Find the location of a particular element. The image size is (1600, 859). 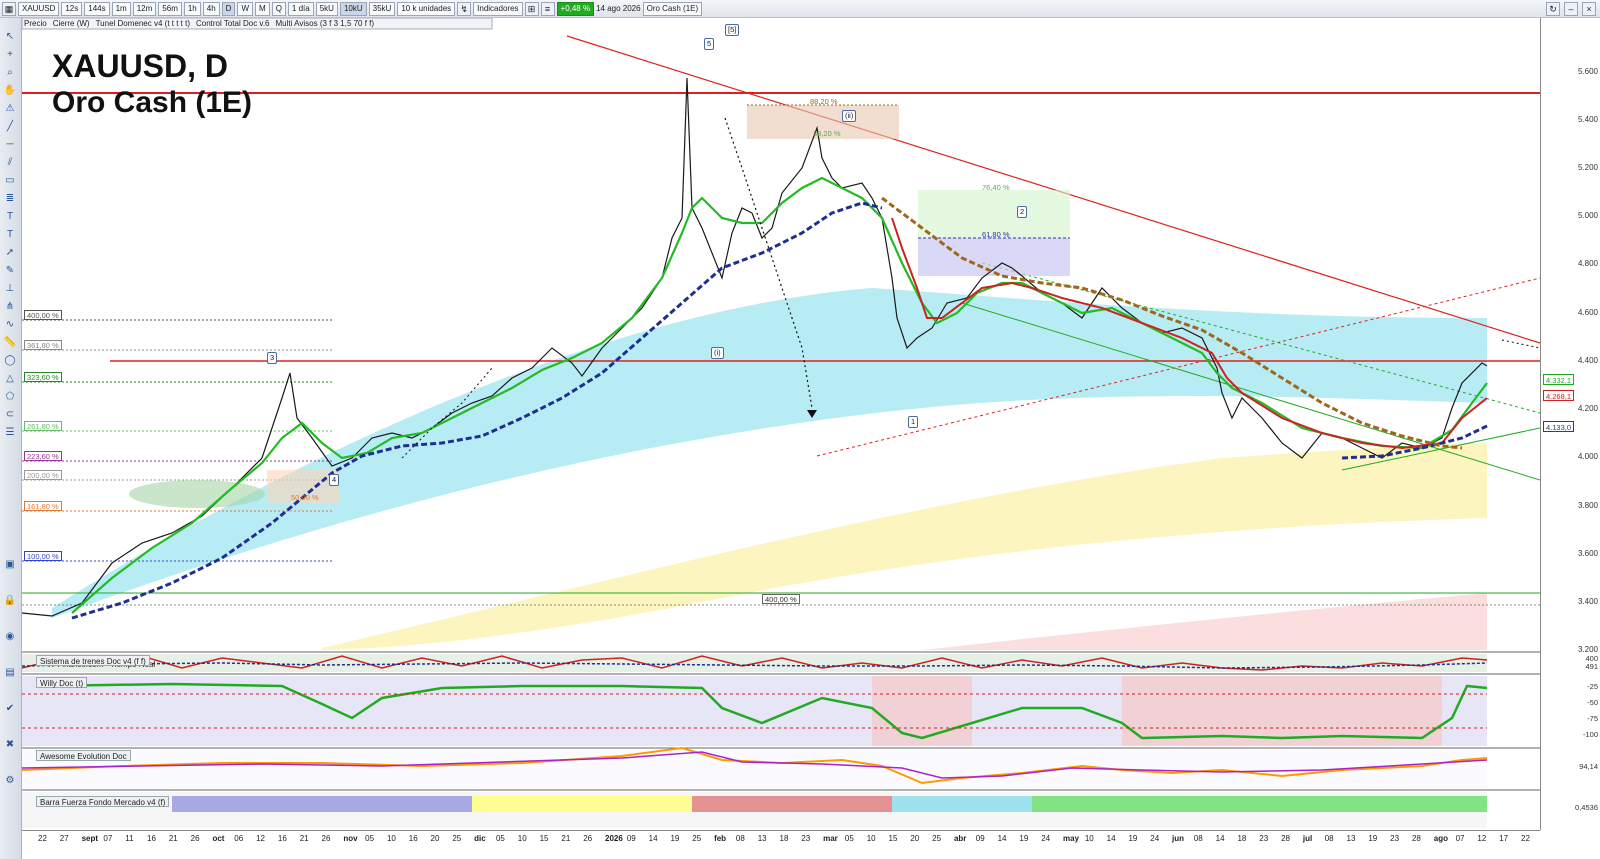

tf-12s: 12s is located at coordinates (72, 8).